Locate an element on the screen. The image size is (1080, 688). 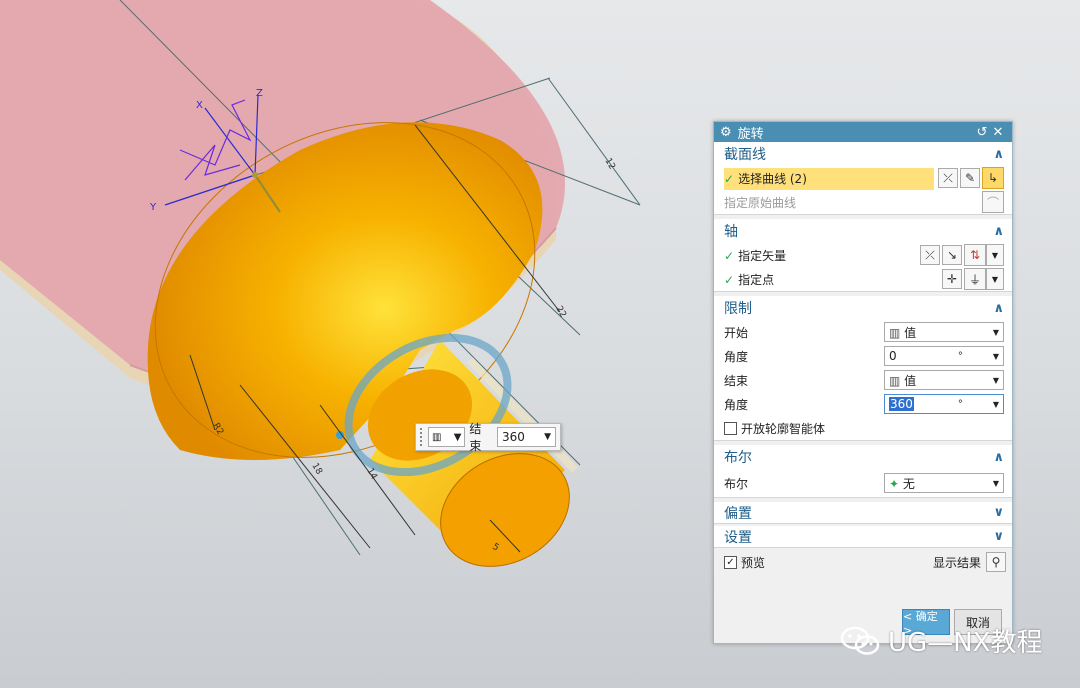
sketch-section-icon: ✎ is located at coordinates (970, 178).